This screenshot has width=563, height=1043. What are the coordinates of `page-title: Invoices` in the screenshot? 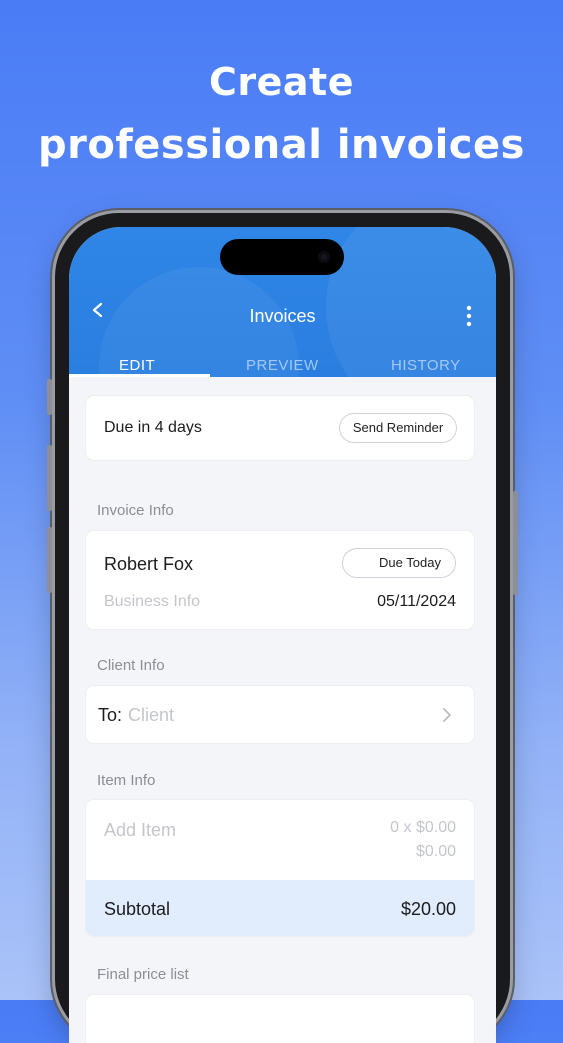 It's located at (282, 316).